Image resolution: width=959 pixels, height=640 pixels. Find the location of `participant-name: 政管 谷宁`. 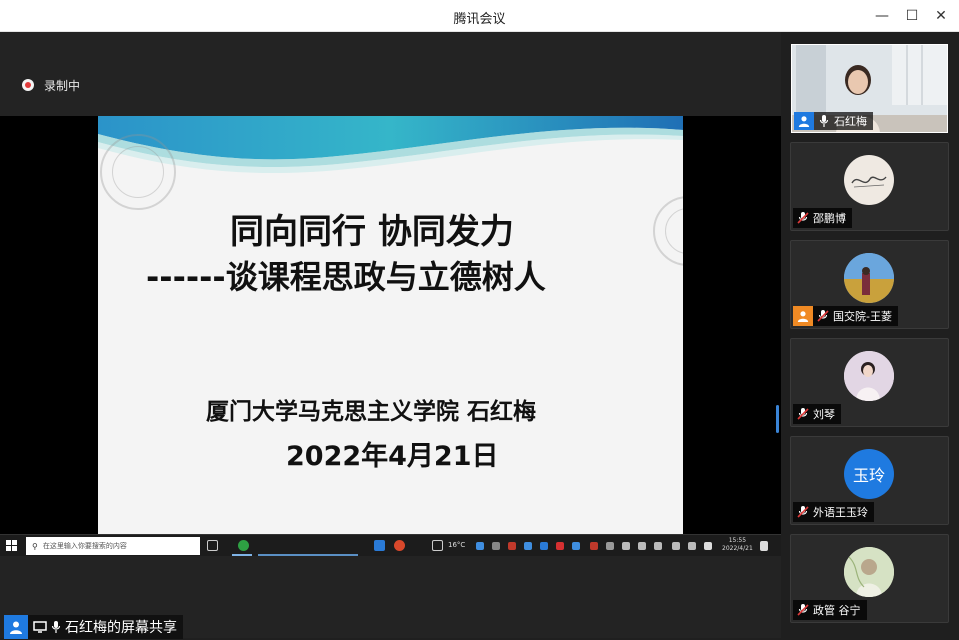

participant-name: 政管 谷宁 is located at coordinates (837, 610).